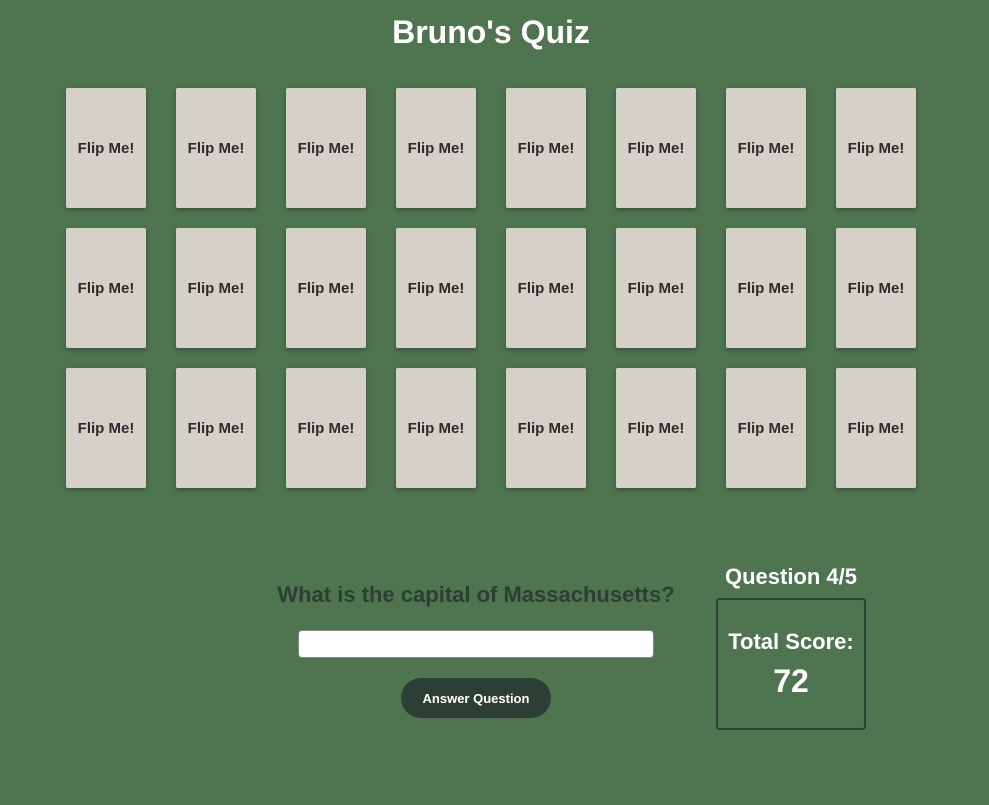  Describe the element at coordinates (476, 644) in the screenshot. I see `answer-input` at that location.